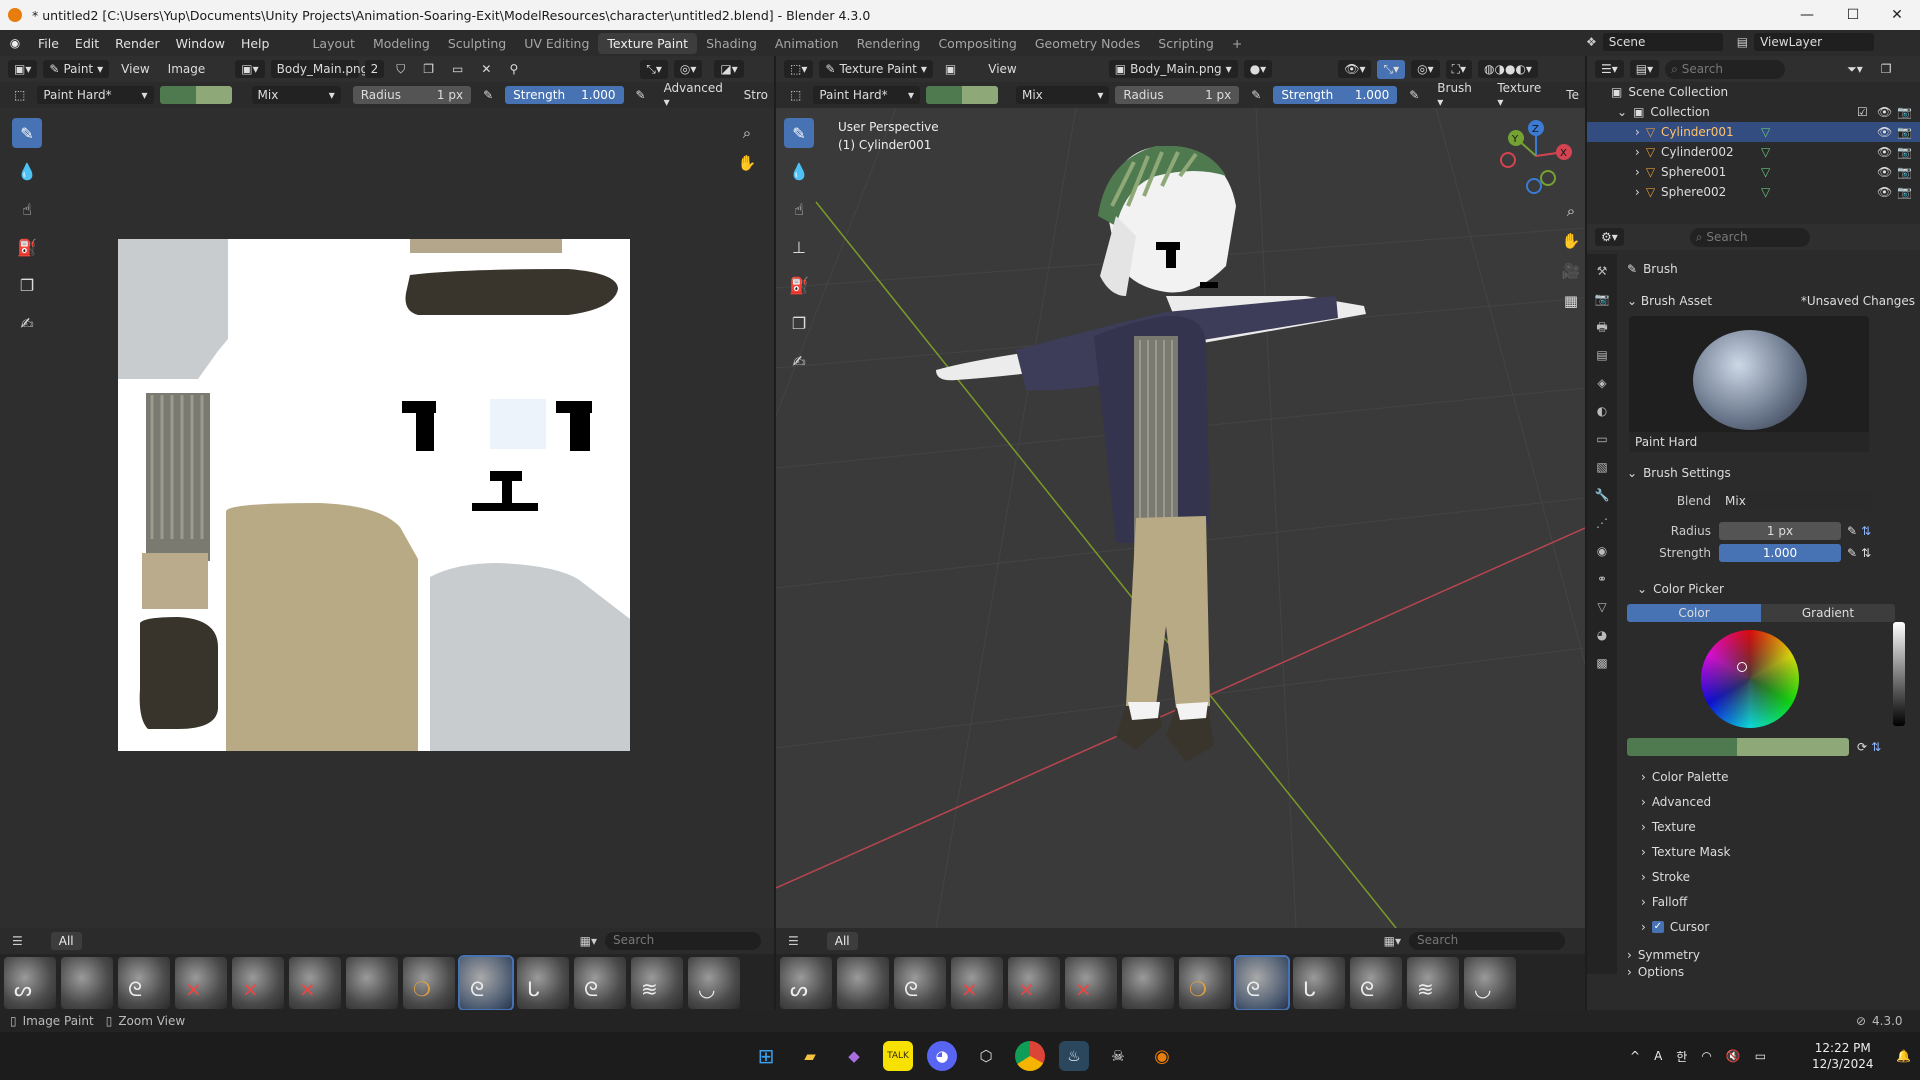  I want to click on vp-smear-tool-icon: ☝, so click(799, 209).